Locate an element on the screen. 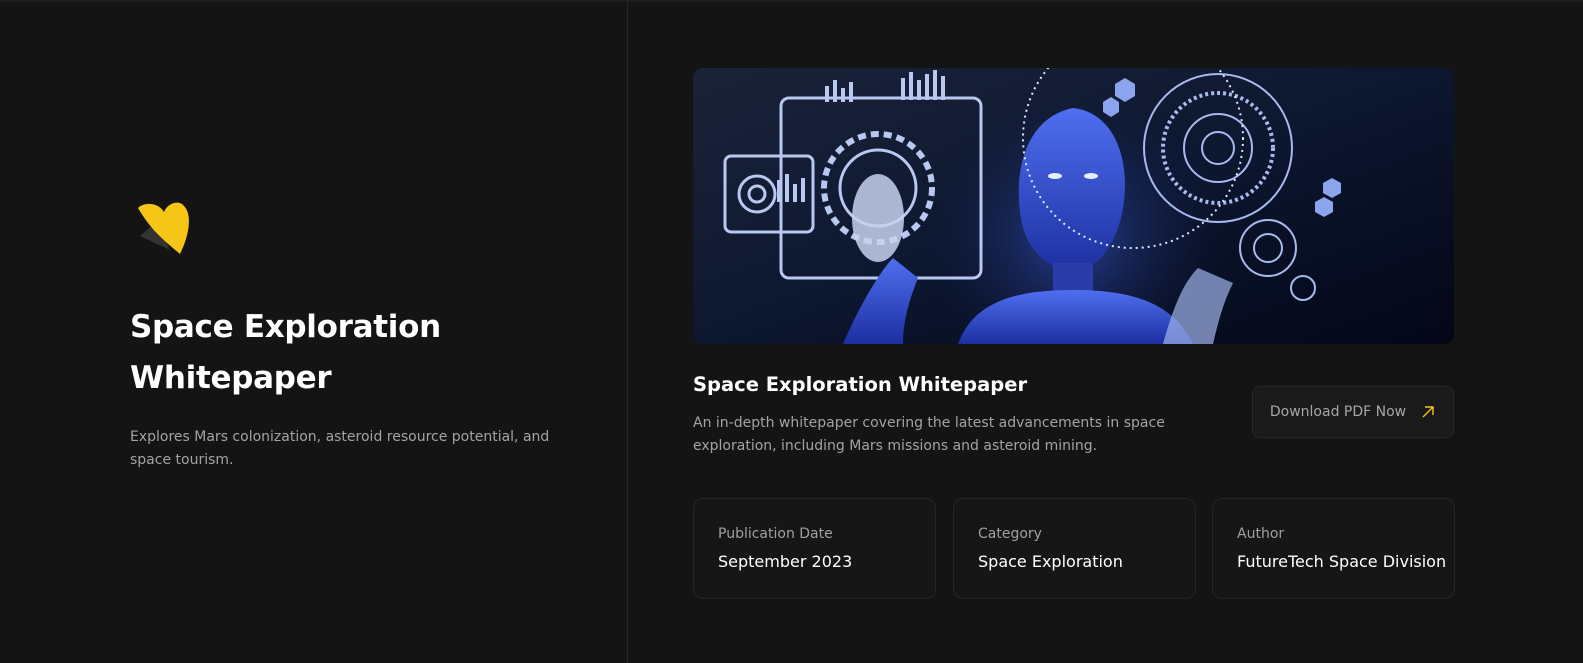 This screenshot has width=1583, height=663. card-value: September 2023 is located at coordinates (785, 561).